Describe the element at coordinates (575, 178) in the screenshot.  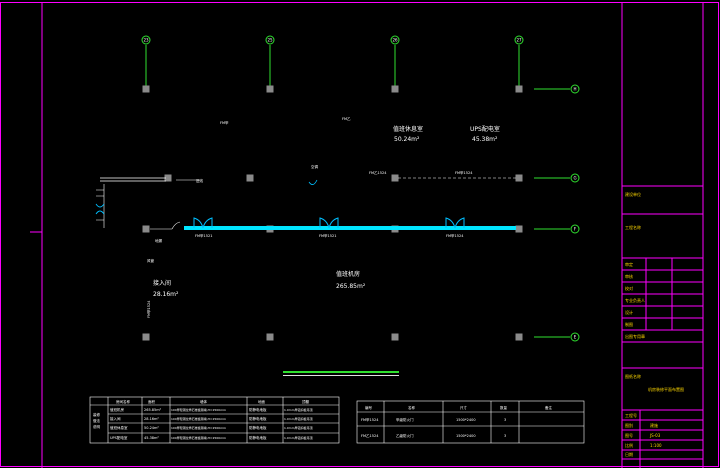
I see `axis-bubble-right-2: G` at that location.